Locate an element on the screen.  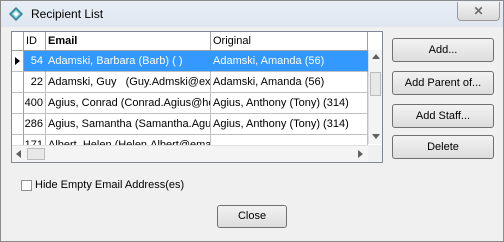
table-row: 171 Albert, Helen (Helen.Albert@email is located at coordinates (190, 145).